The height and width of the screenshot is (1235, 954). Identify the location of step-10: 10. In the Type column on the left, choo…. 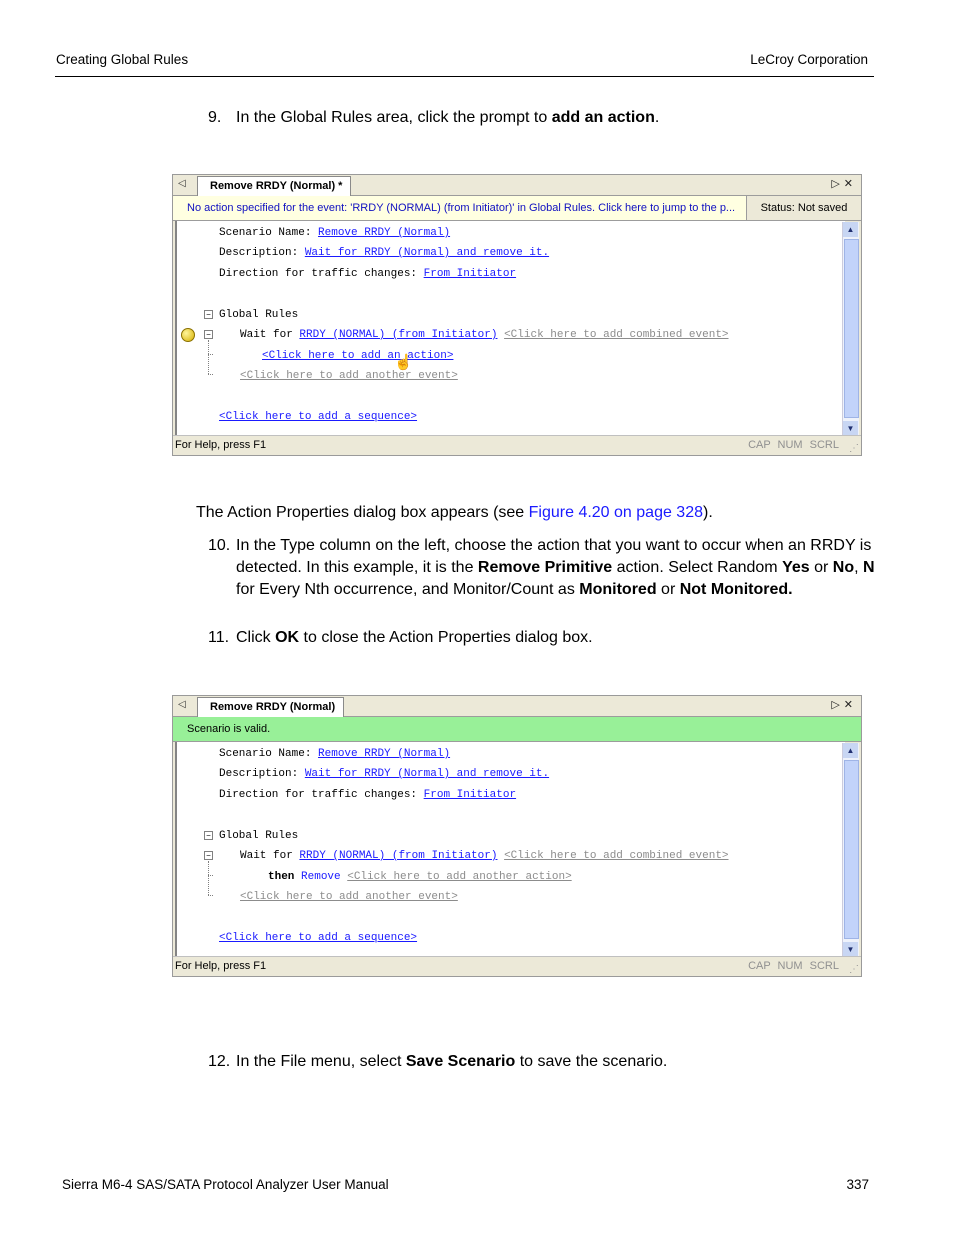
(543, 568).